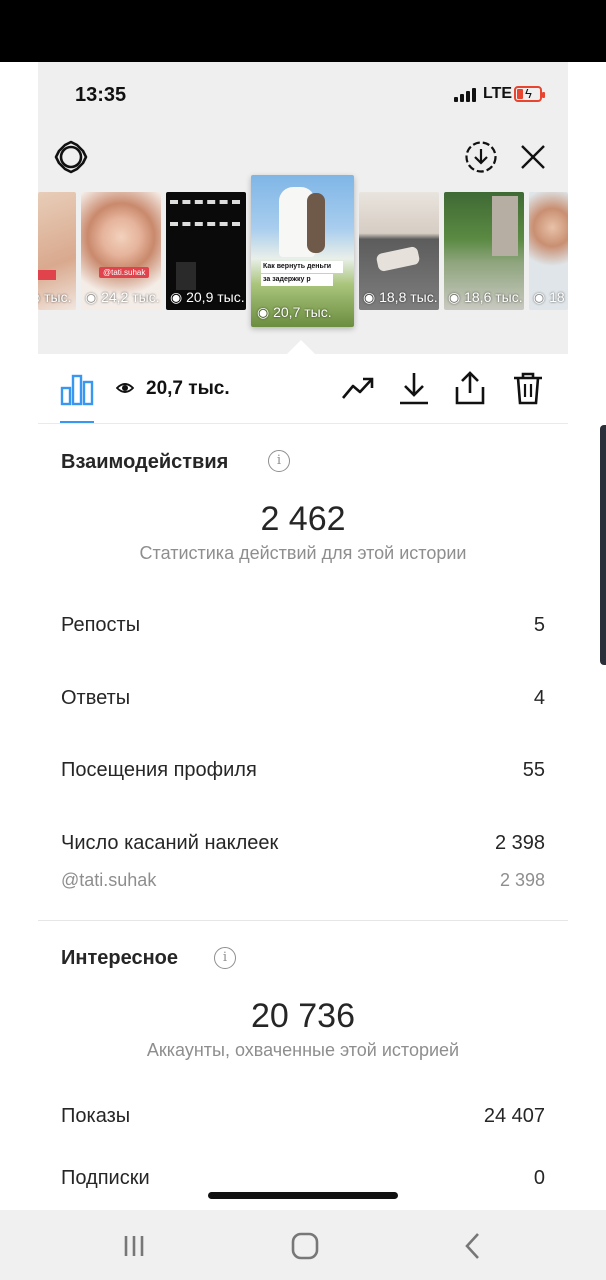  What do you see at coordinates (522, 880) in the screenshot?
I see `stat-subvalue: 2 398` at bounding box center [522, 880].